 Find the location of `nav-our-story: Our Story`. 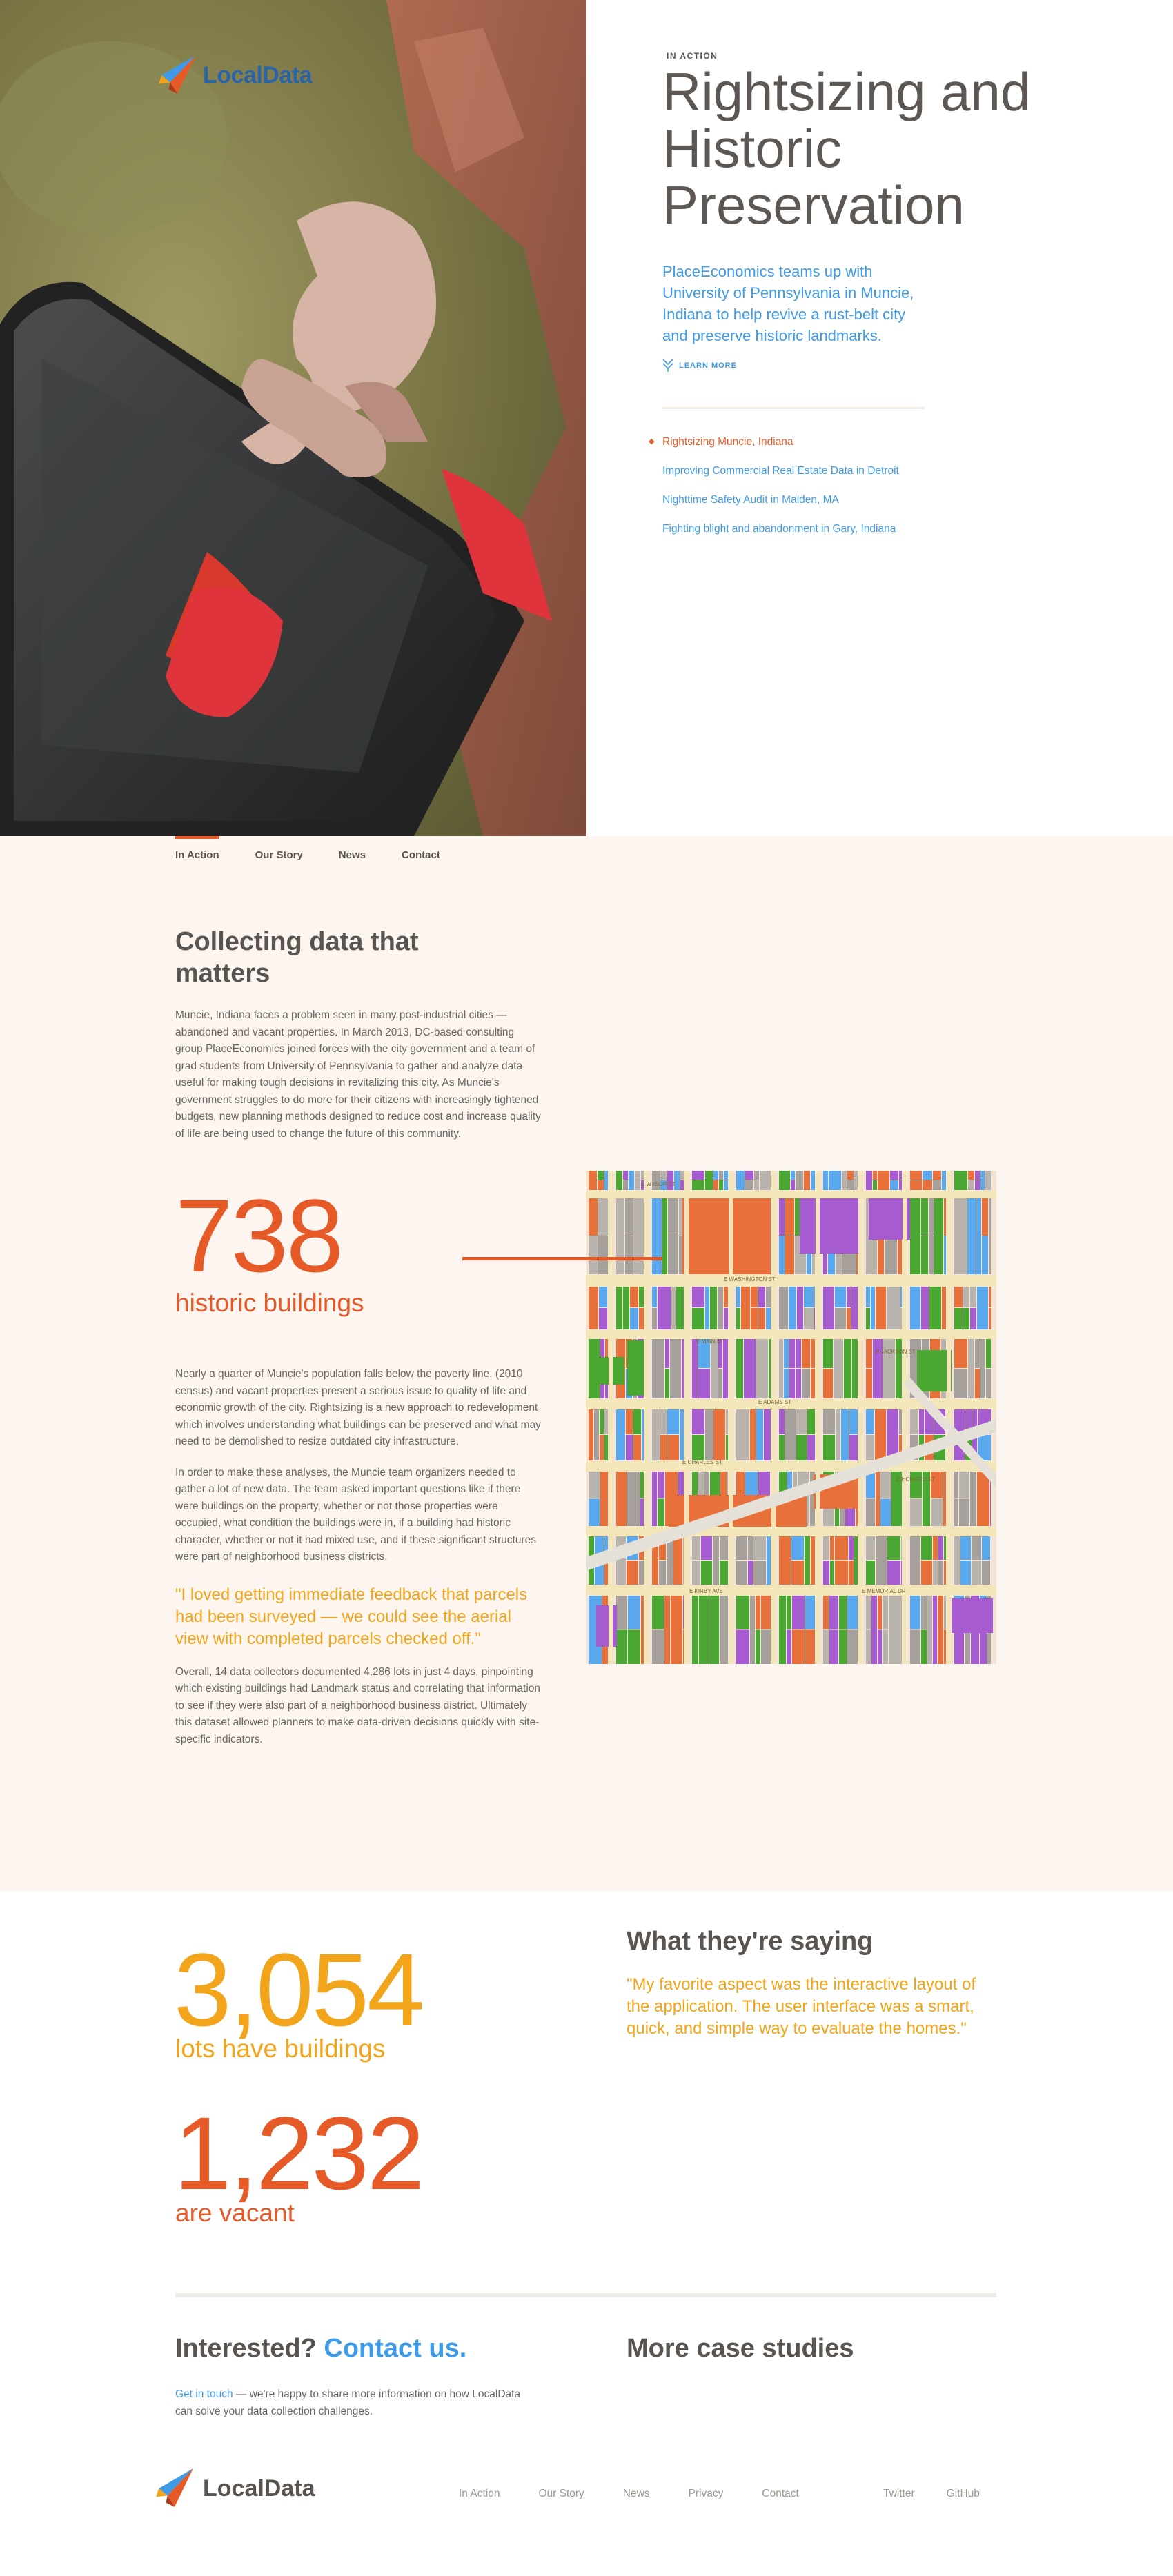

nav-our-story: Our Story is located at coordinates (279, 855).